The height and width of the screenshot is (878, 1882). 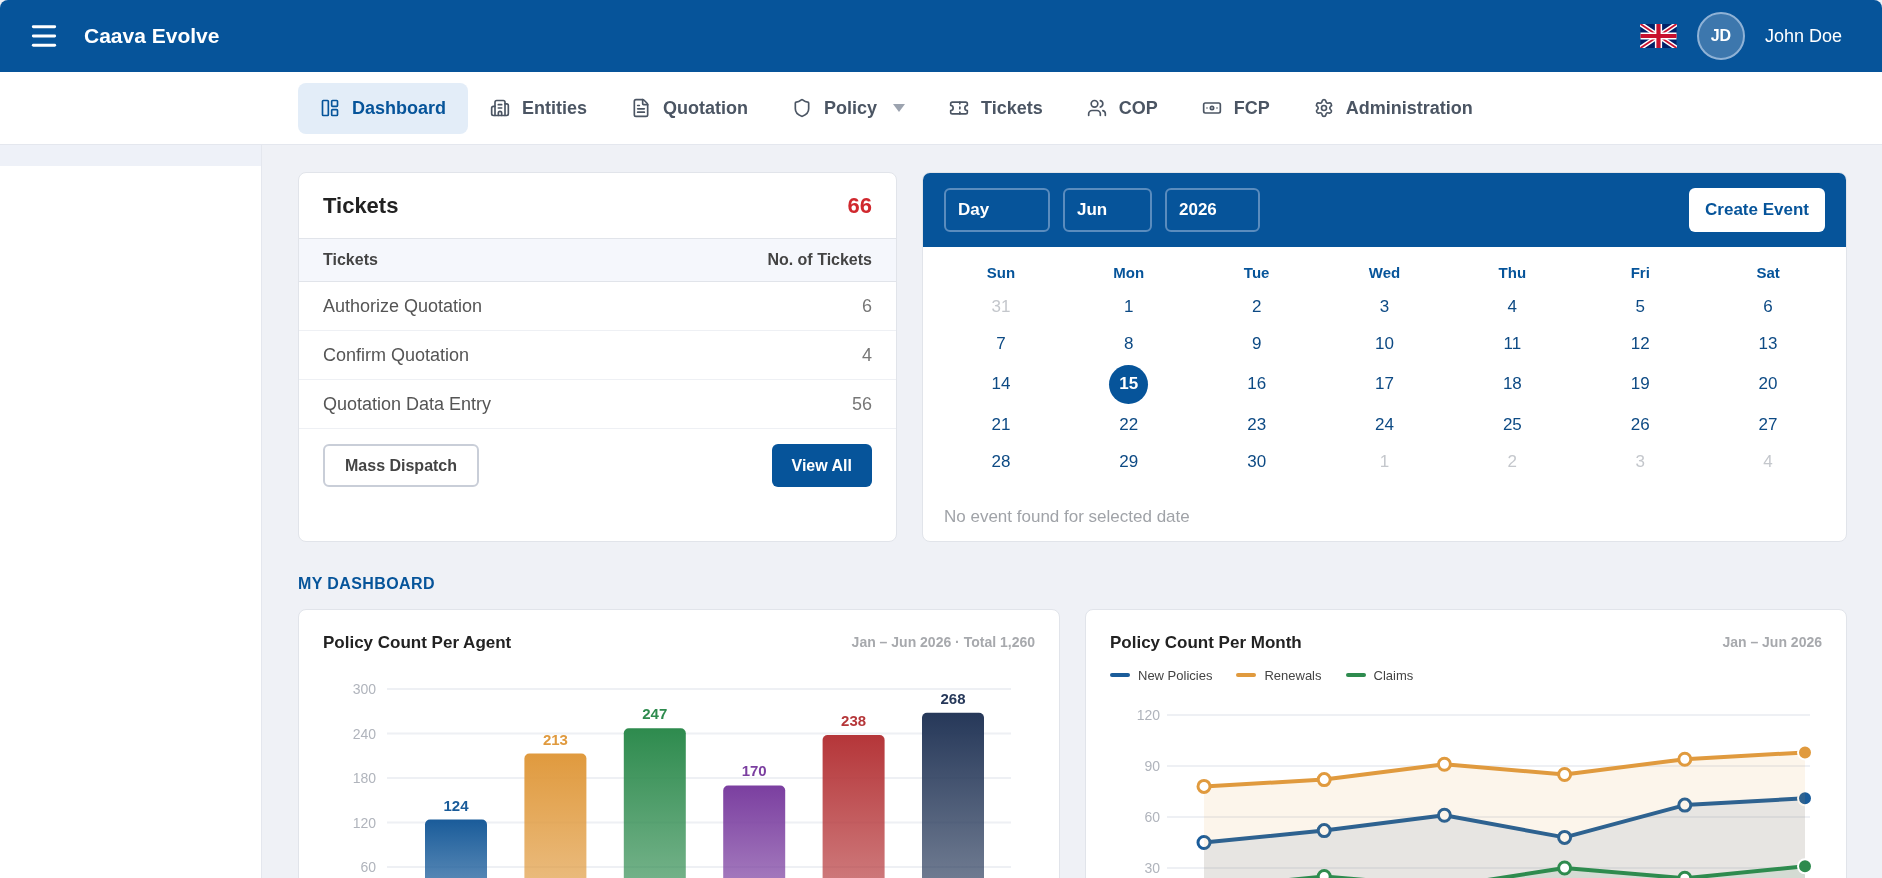 What do you see at coordinates (1393, 108) in the screenshot?
I see `nav-tab: Administration` at bounding box center [1393, 108].